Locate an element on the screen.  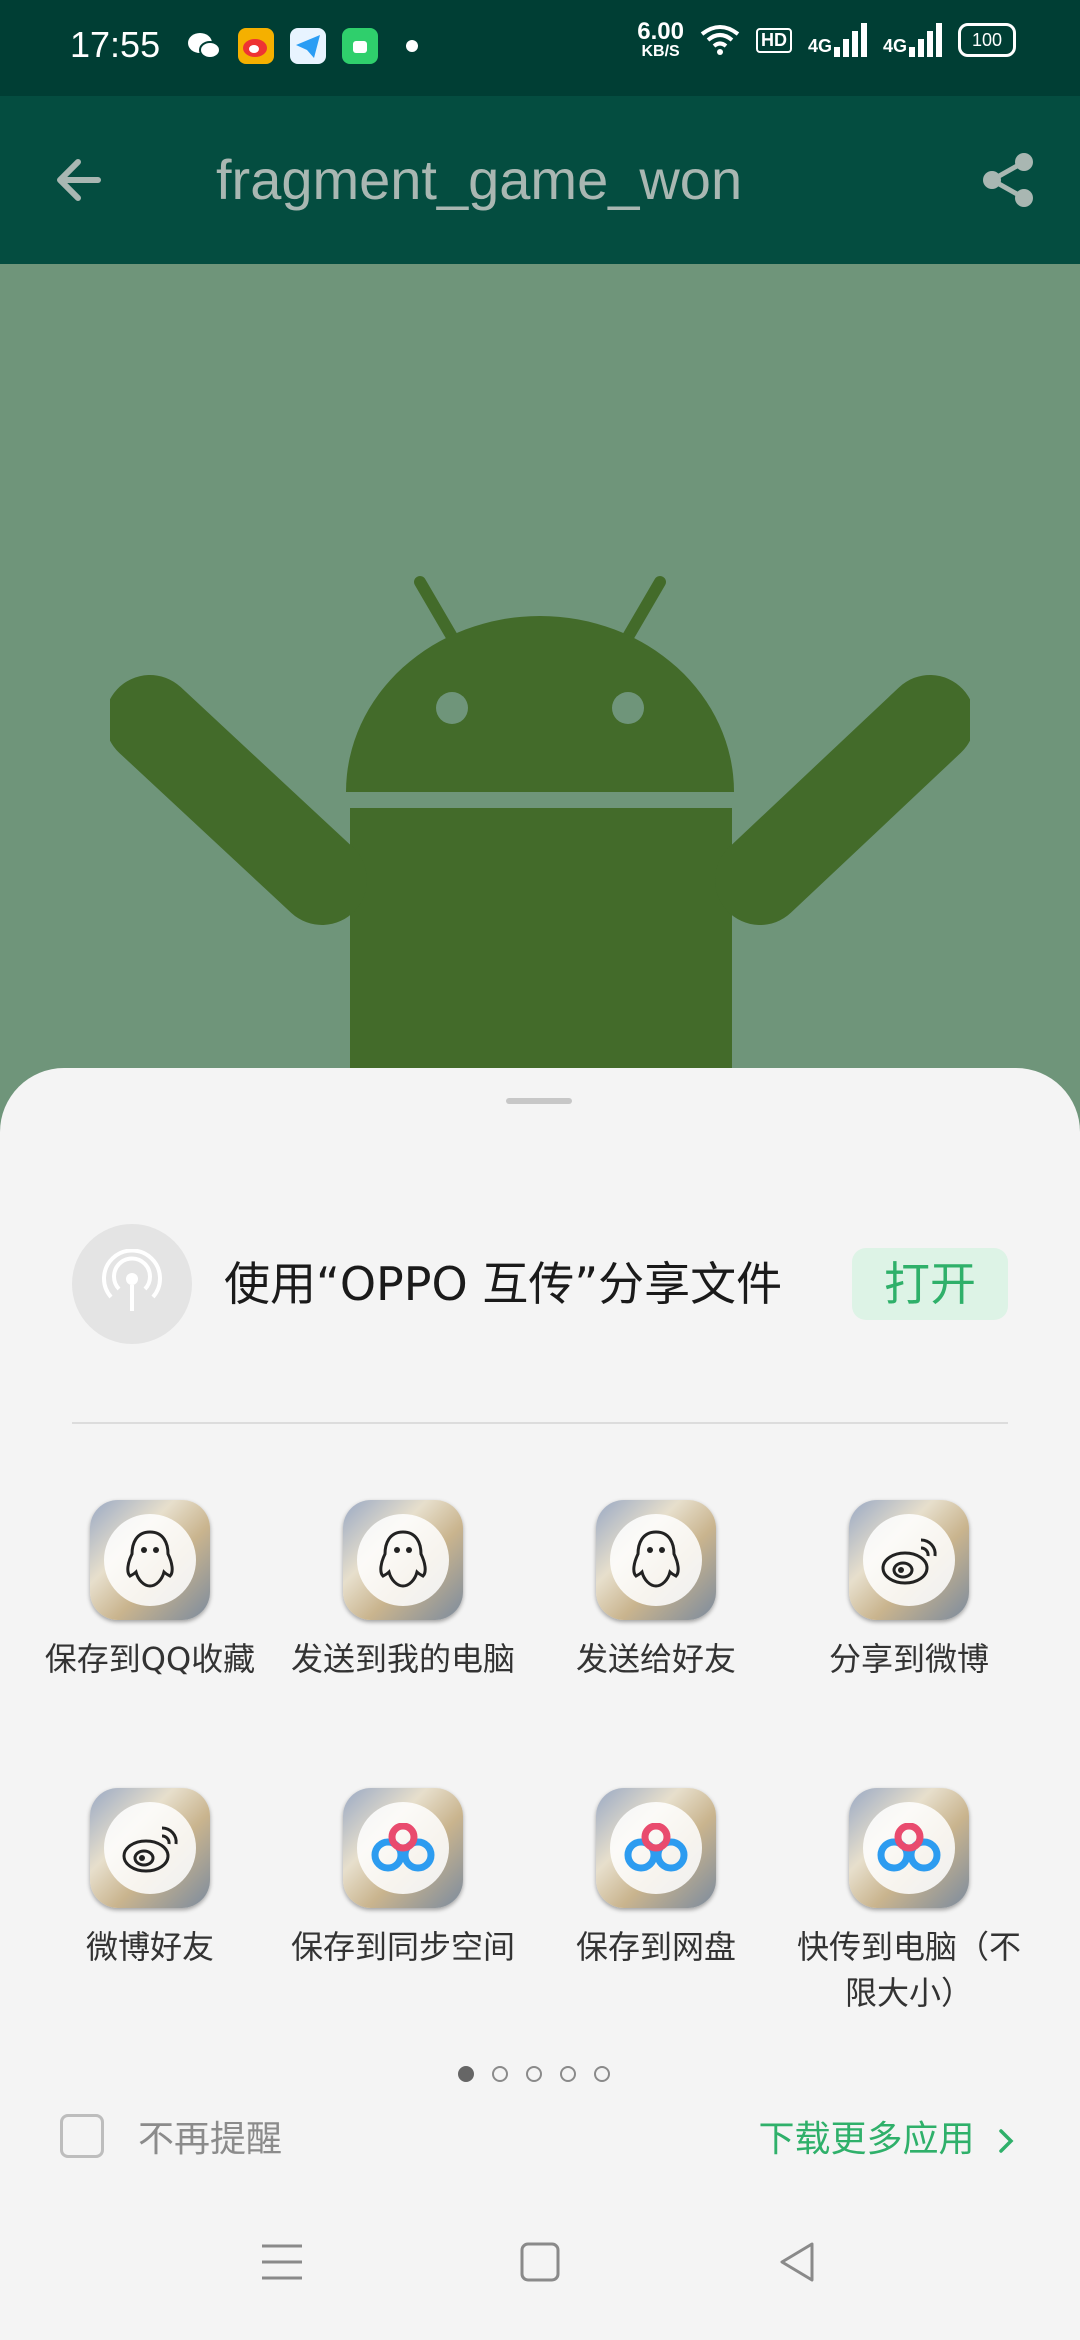
share-target-label: 分享到微博 is located at coordinates (908, 1659).